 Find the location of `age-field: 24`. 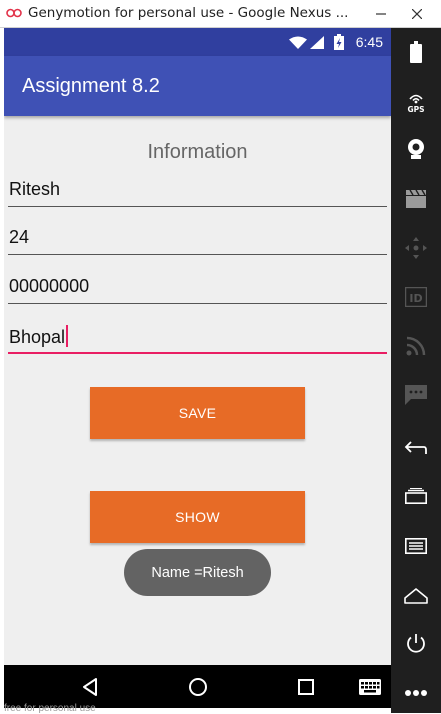

age-field: 24 is located at coordinates (197, 239).